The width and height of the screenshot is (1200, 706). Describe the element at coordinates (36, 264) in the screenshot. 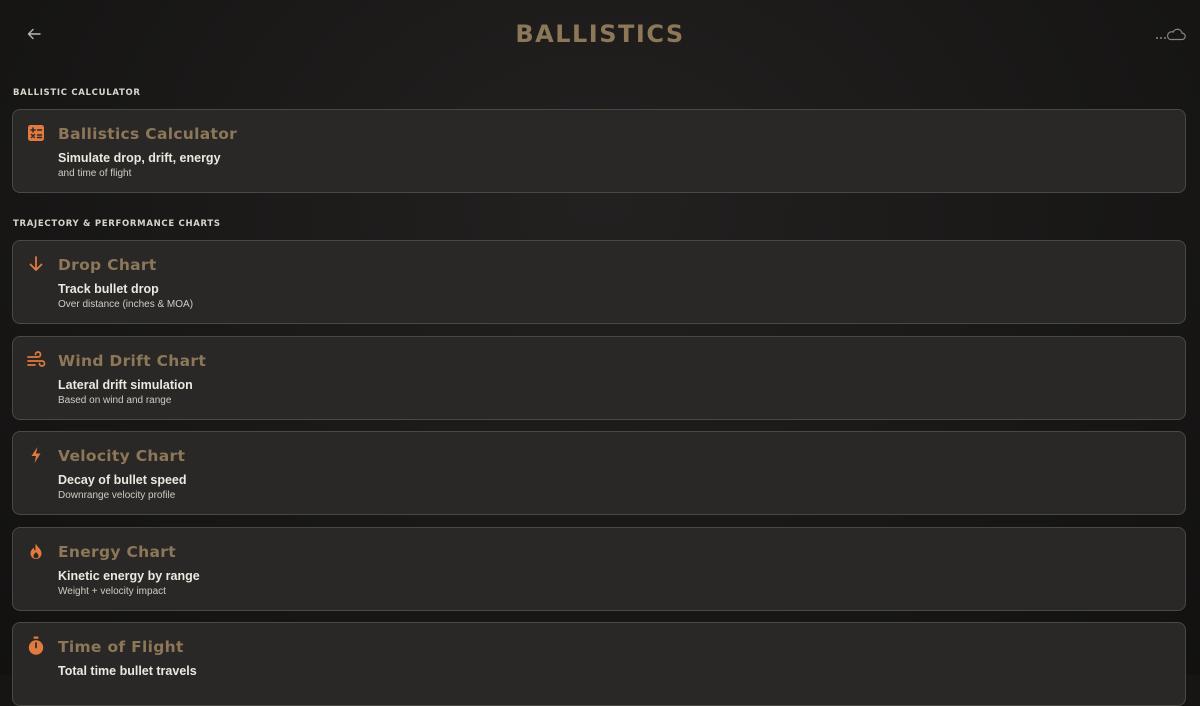

I see `arrow-down-icon` at that location.